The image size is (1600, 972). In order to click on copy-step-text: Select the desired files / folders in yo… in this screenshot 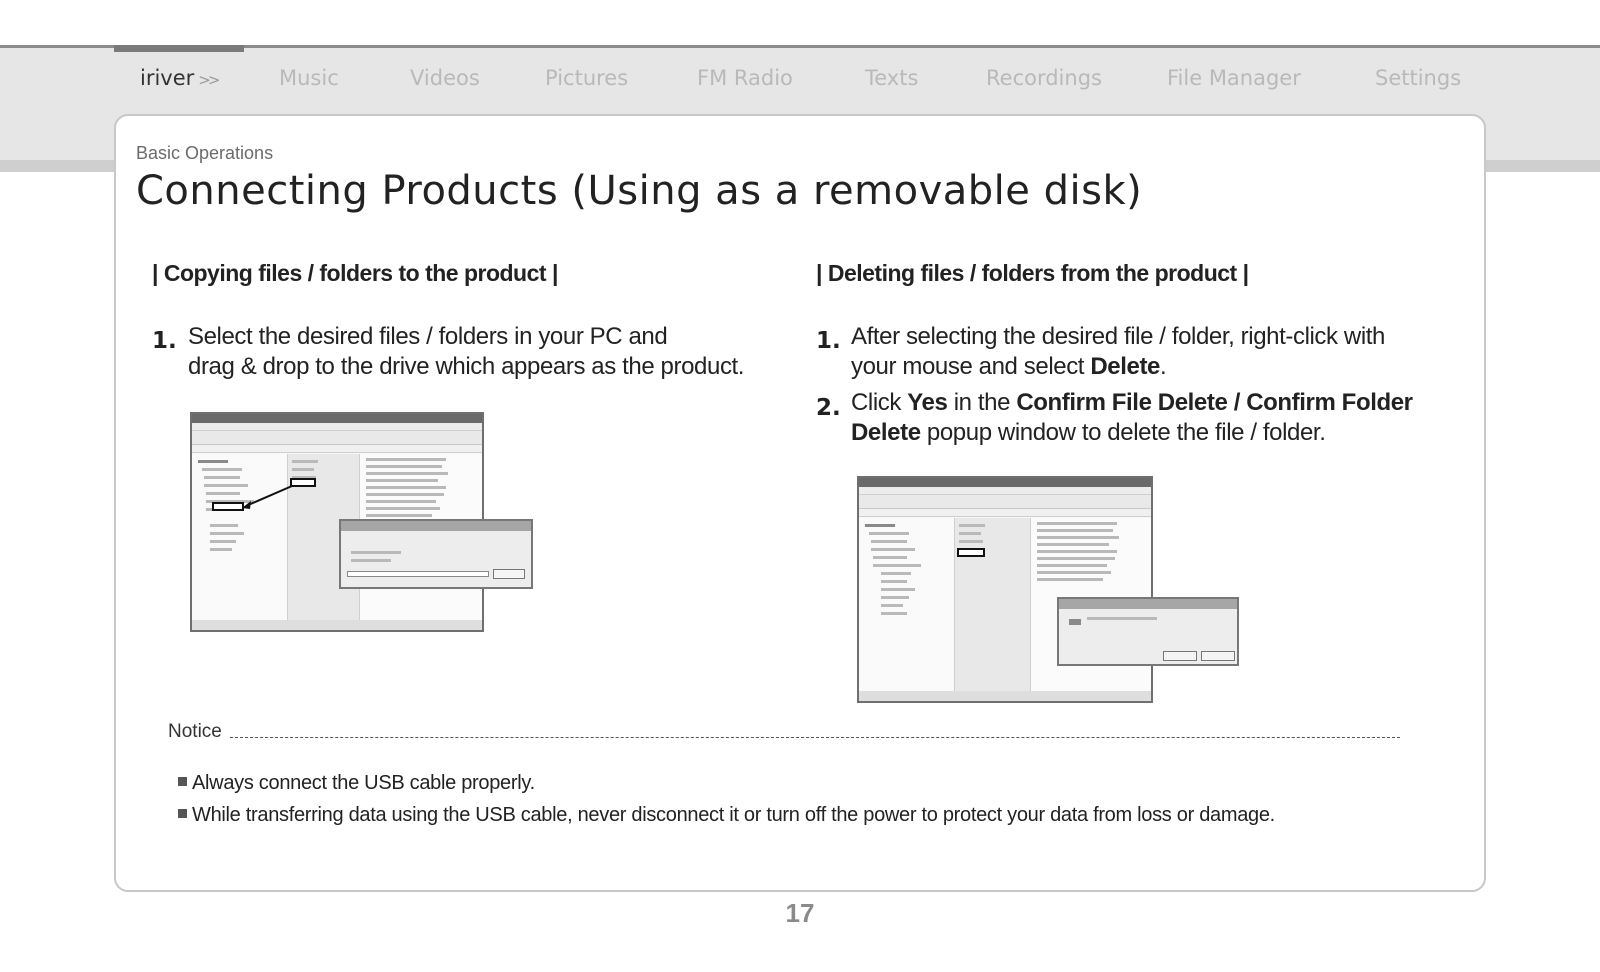, I will do `click(466, 352)`.